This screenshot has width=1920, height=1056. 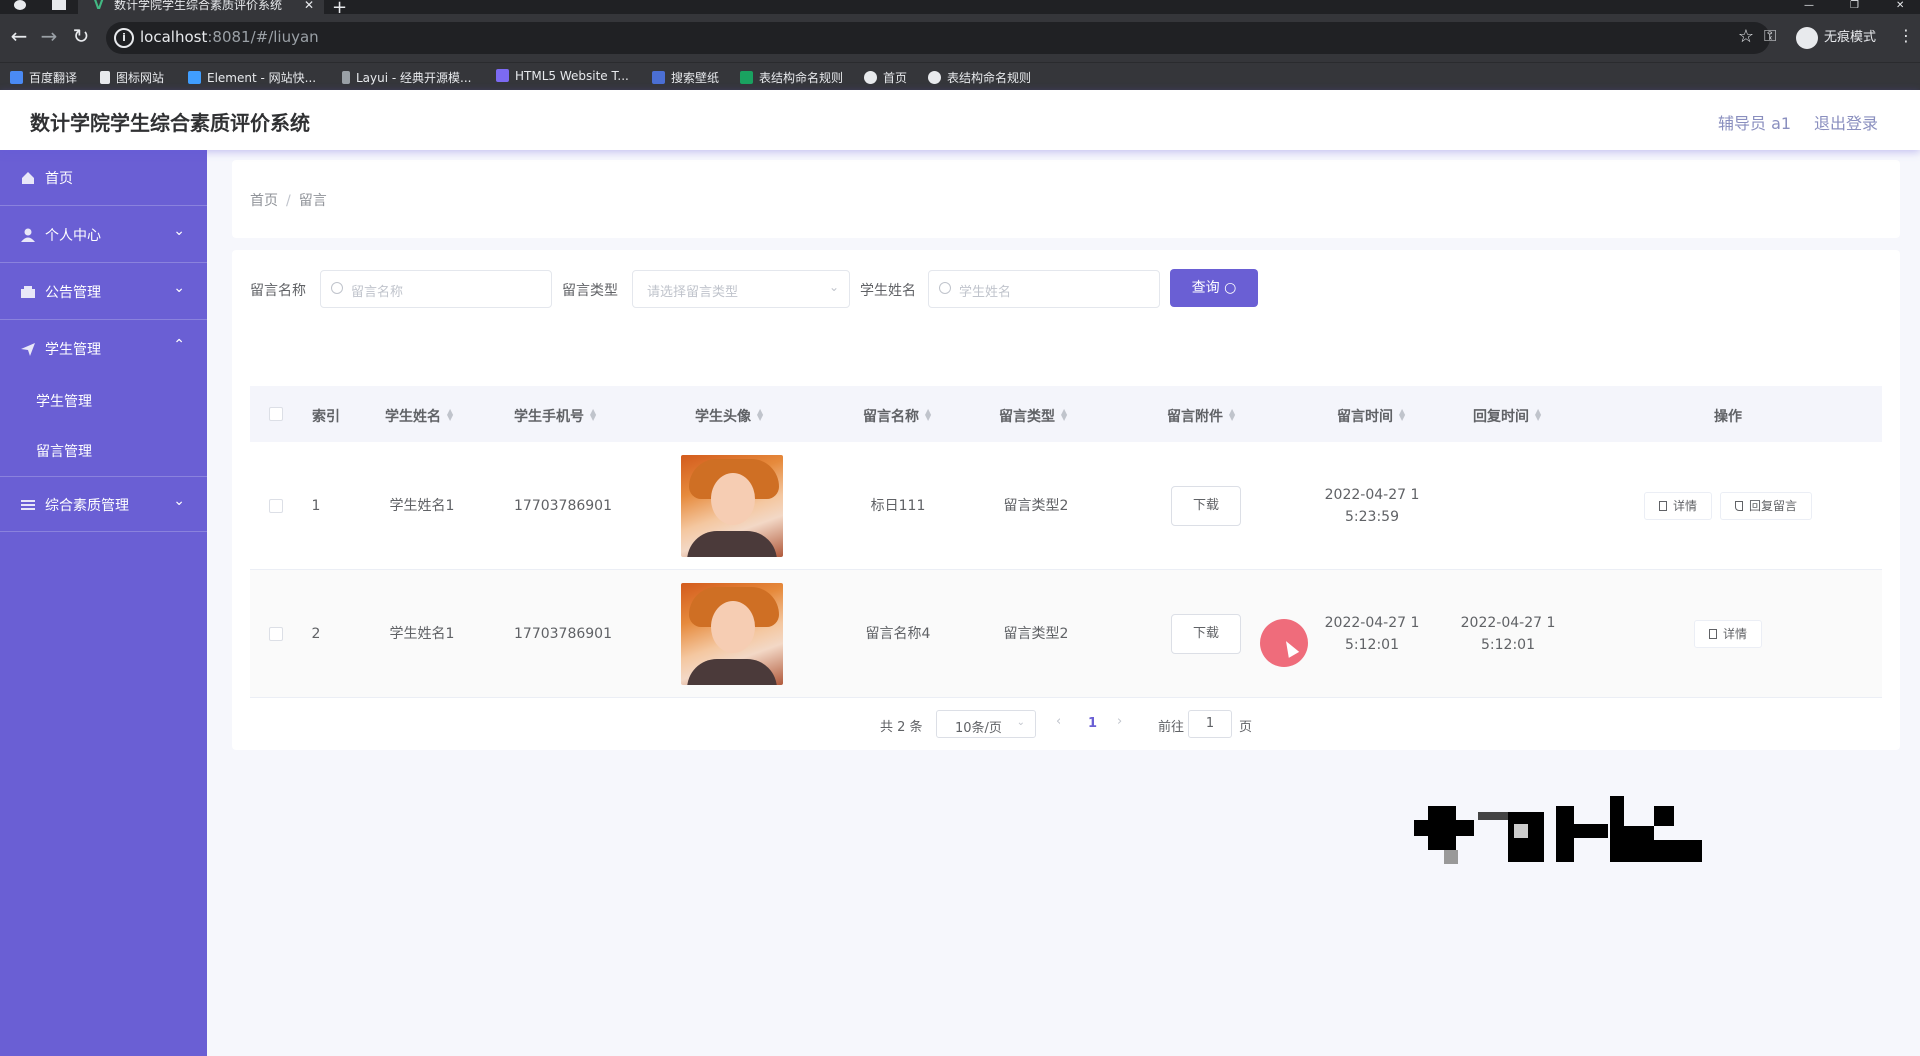 I want to click on chevron-up-icon: ⌃, so click(x=179, y=345).